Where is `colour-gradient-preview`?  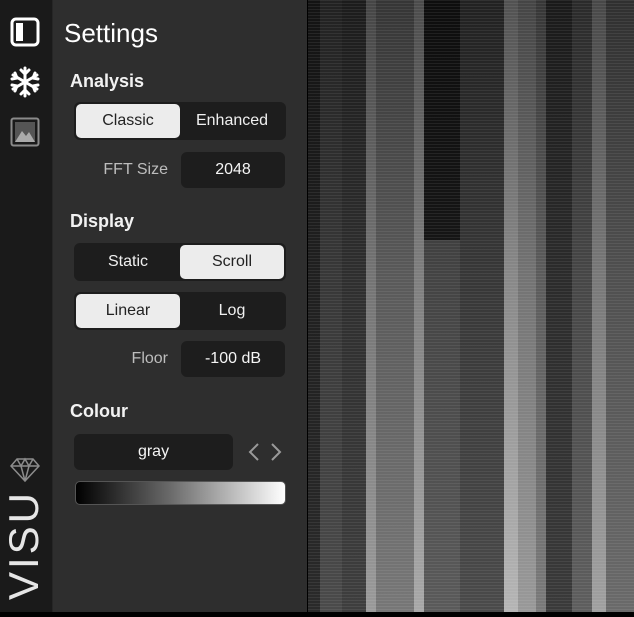
colour-gradient-preview is located at coordinates (180, 493).